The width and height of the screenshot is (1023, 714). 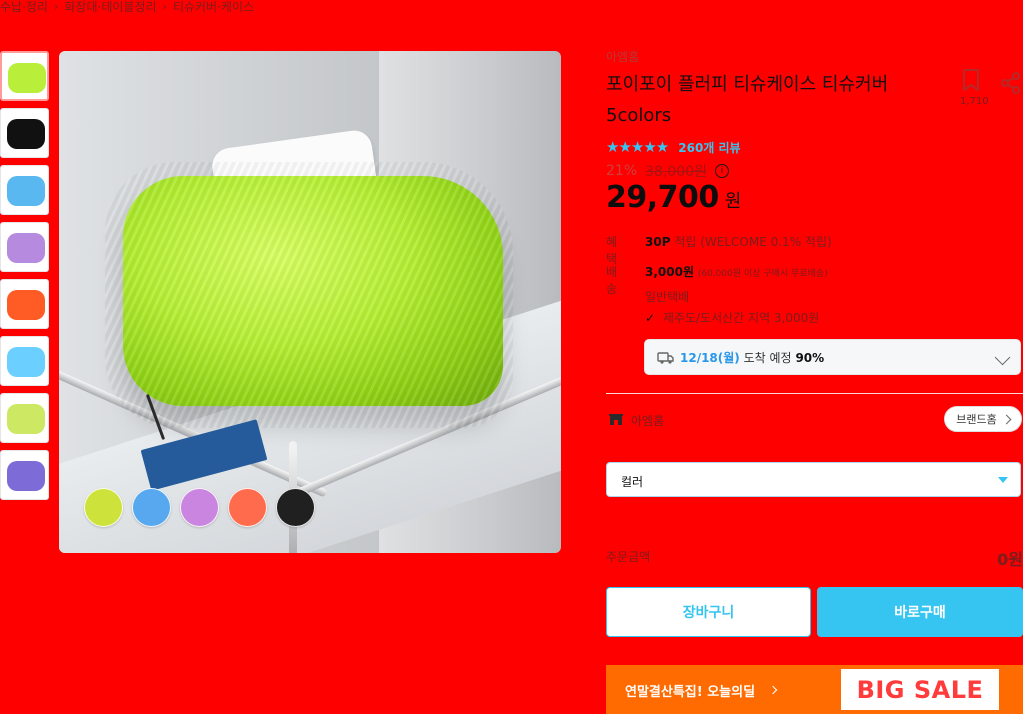 I want to click on breadcrumb-item-3: 티슈커버·케이스, so click(x=213, y=7).